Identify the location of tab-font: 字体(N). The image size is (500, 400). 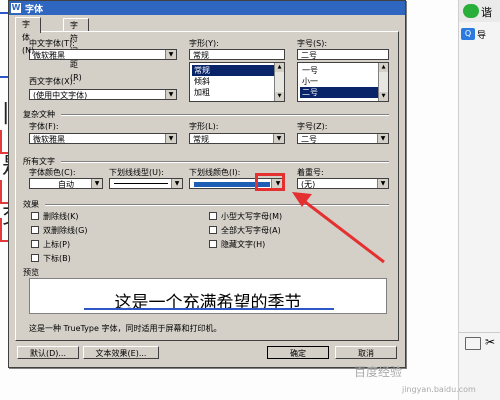
(28, 36).